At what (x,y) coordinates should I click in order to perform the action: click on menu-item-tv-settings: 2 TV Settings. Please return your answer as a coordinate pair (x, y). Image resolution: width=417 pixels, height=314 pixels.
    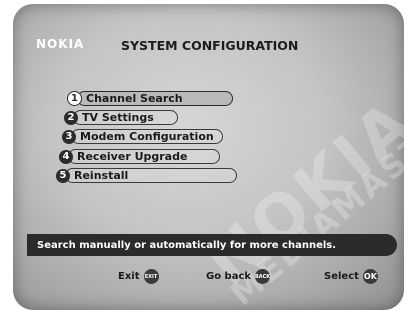
    Looking at the image, I should click on (121, 117).